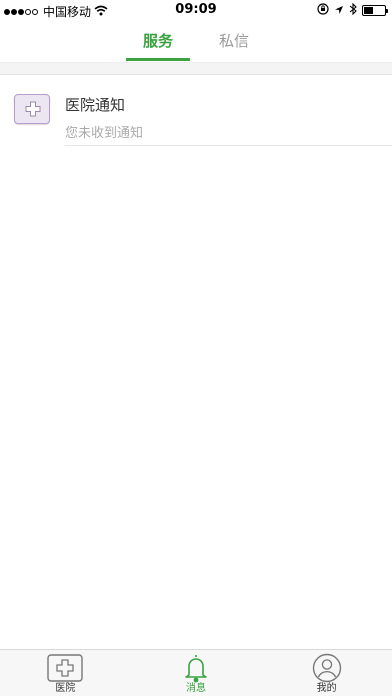 This screenshot has height=696, width=392. What do you see at coordinates (327, 668) in the screenshot?
I see `user-icon` at bounding box center [327, 668].